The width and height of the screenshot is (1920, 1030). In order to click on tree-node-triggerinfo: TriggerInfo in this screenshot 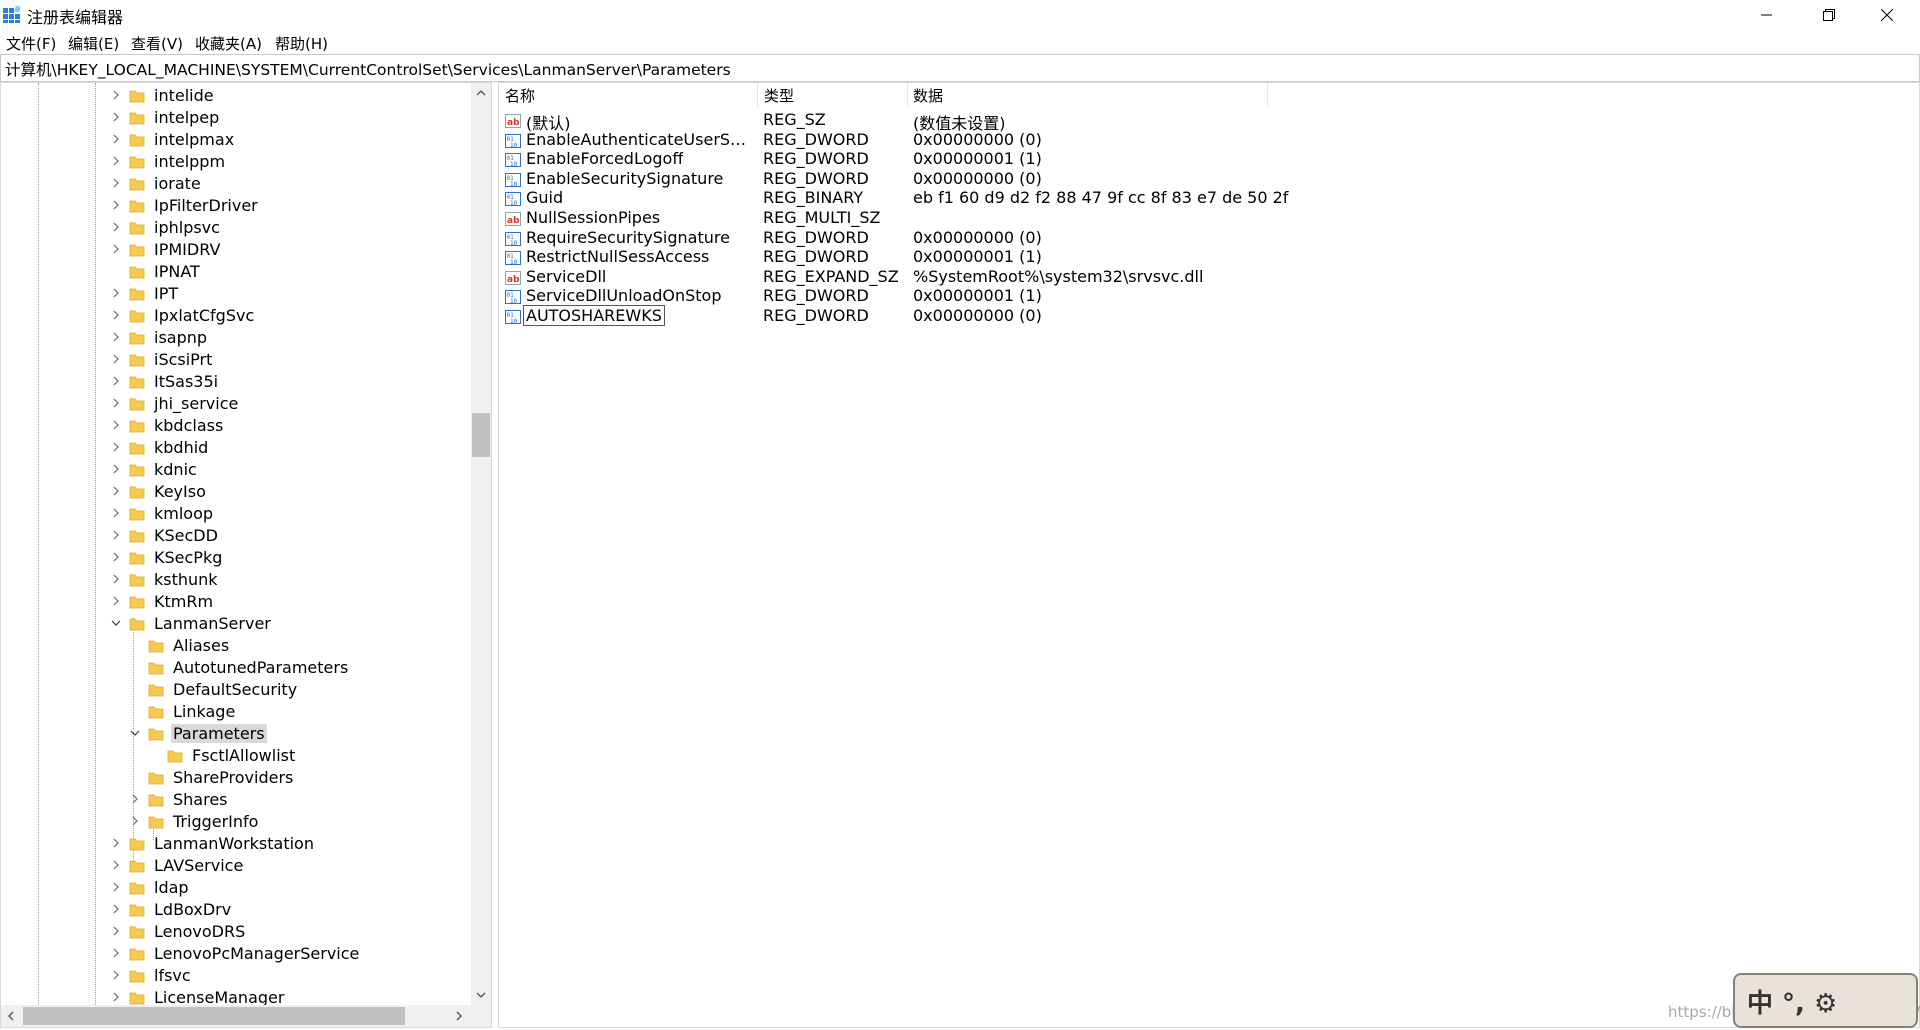, I will do `click(194, 821)`.